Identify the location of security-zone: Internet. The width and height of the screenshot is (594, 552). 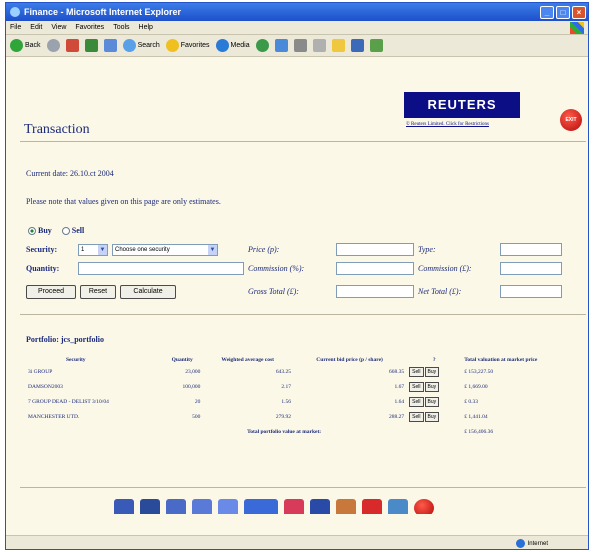
(531, 543).